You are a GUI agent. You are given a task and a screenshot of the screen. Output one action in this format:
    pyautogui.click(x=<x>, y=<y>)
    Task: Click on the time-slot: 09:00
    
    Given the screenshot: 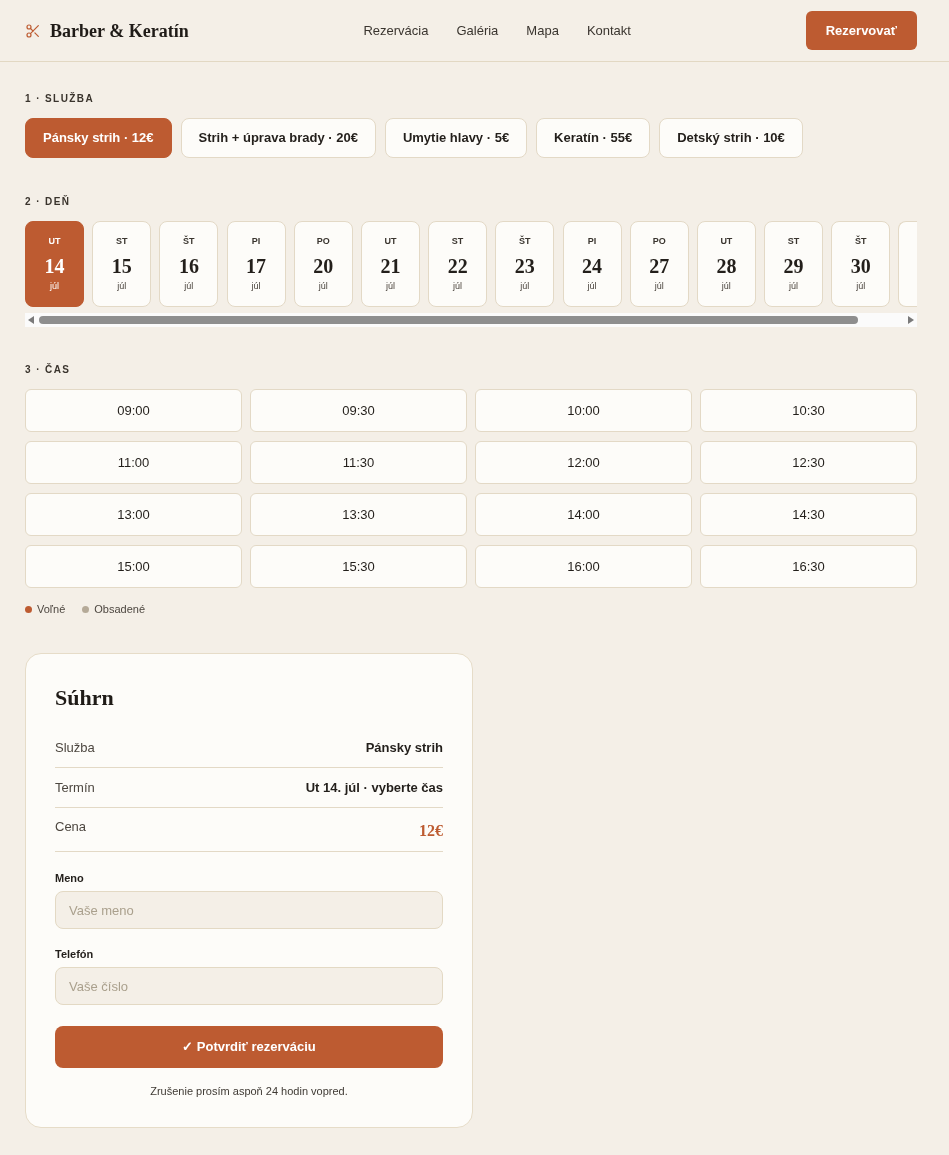 What is the action you would take?
    pyautogui.click(x=133, y=410)
    